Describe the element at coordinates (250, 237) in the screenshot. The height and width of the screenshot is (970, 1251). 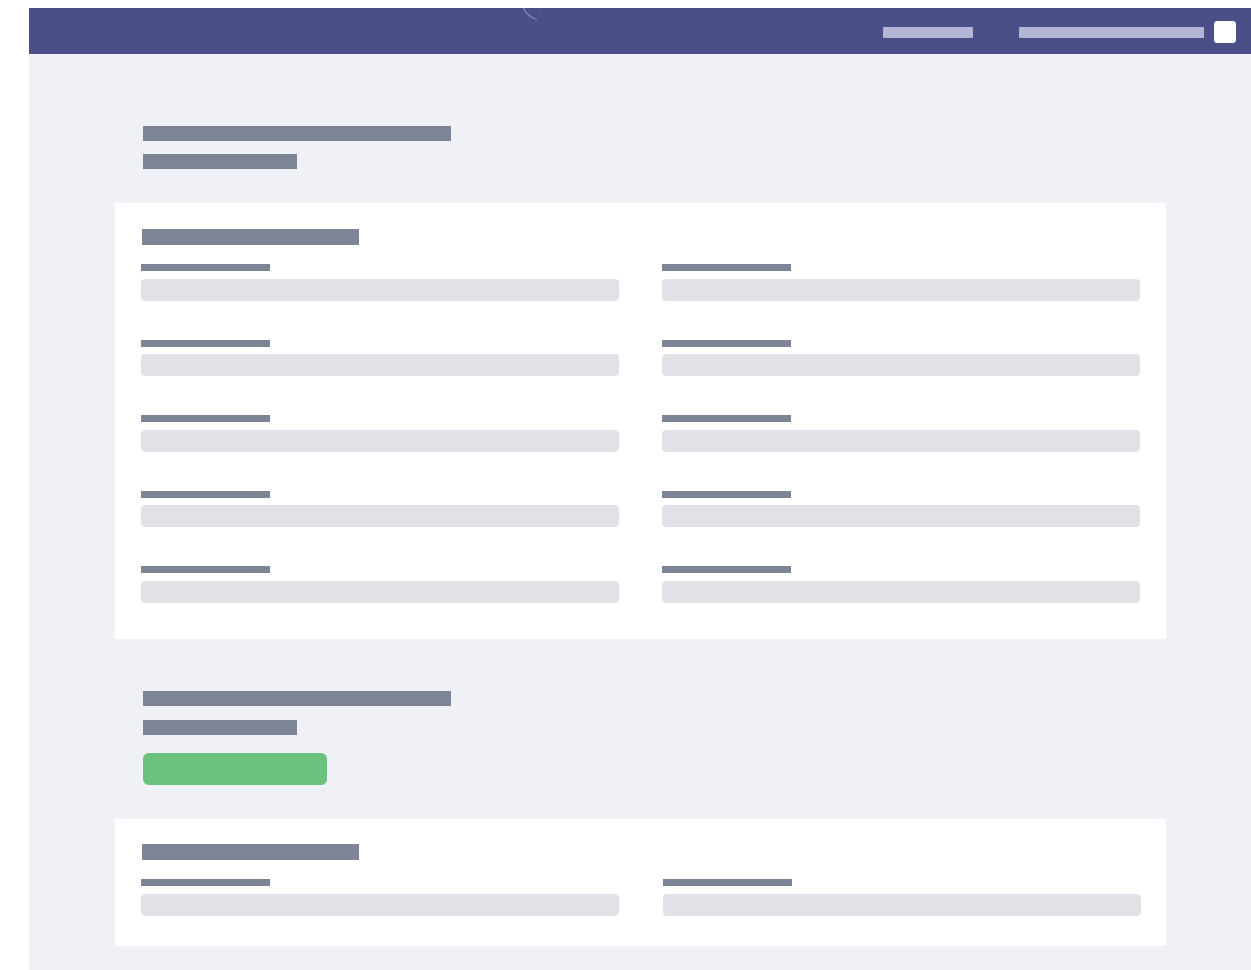
I see `panel-1-heading` at that location.